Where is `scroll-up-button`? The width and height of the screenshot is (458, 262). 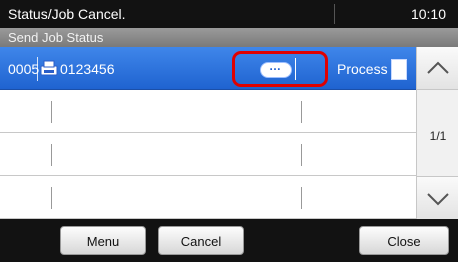
scroll-up-button is located at coordinates (437, 68).